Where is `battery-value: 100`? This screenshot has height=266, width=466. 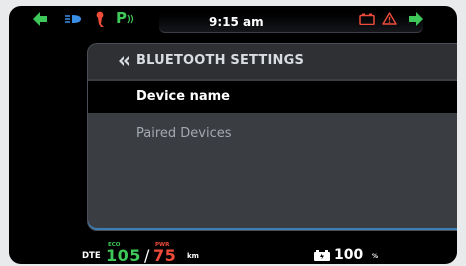
battery-value: 100 is located at coordinates (349, 255).